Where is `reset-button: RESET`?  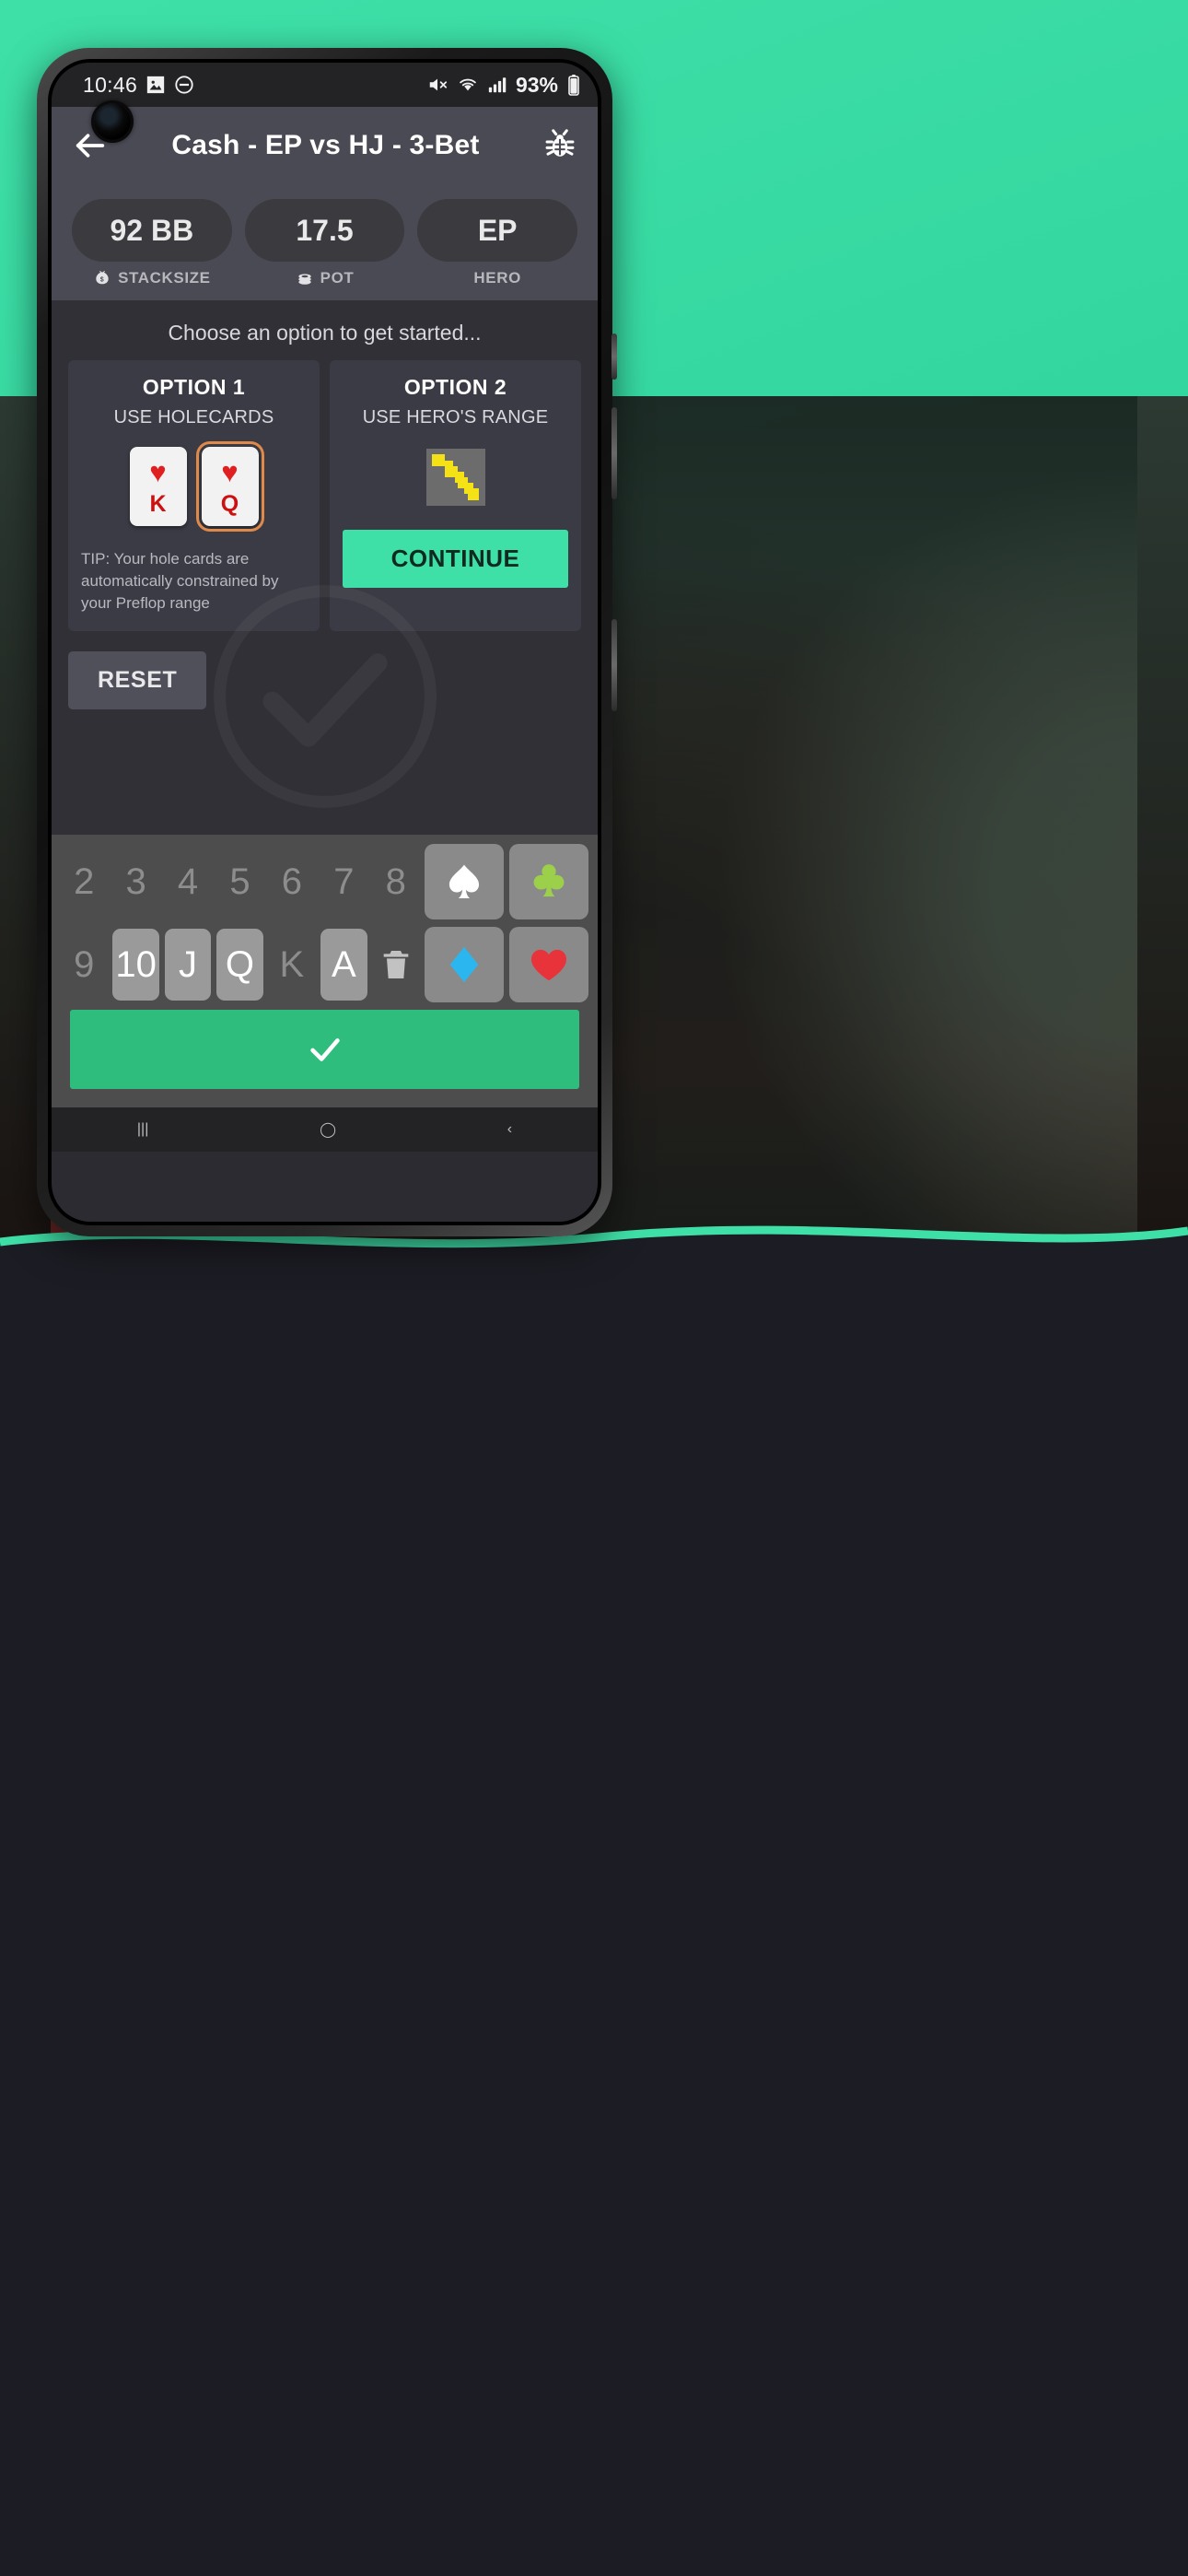
reset-button: RESET is located at coordinates (137, 680).